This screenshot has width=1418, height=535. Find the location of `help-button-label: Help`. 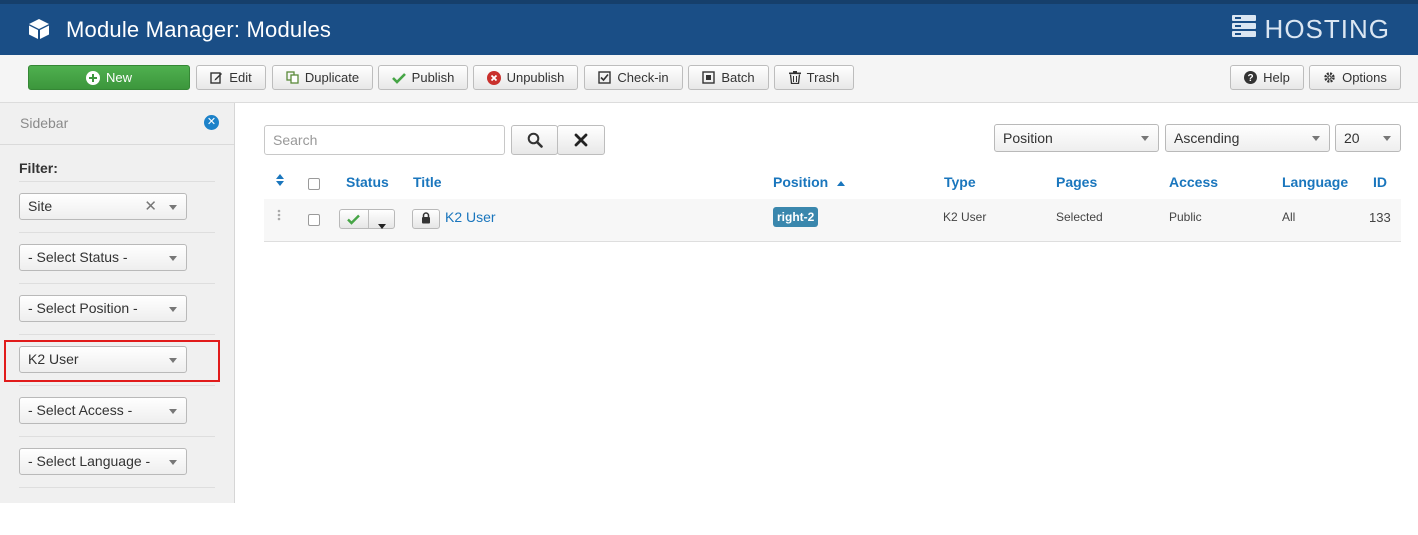

help-button-label: Help is located at coordinates (1276, 77).